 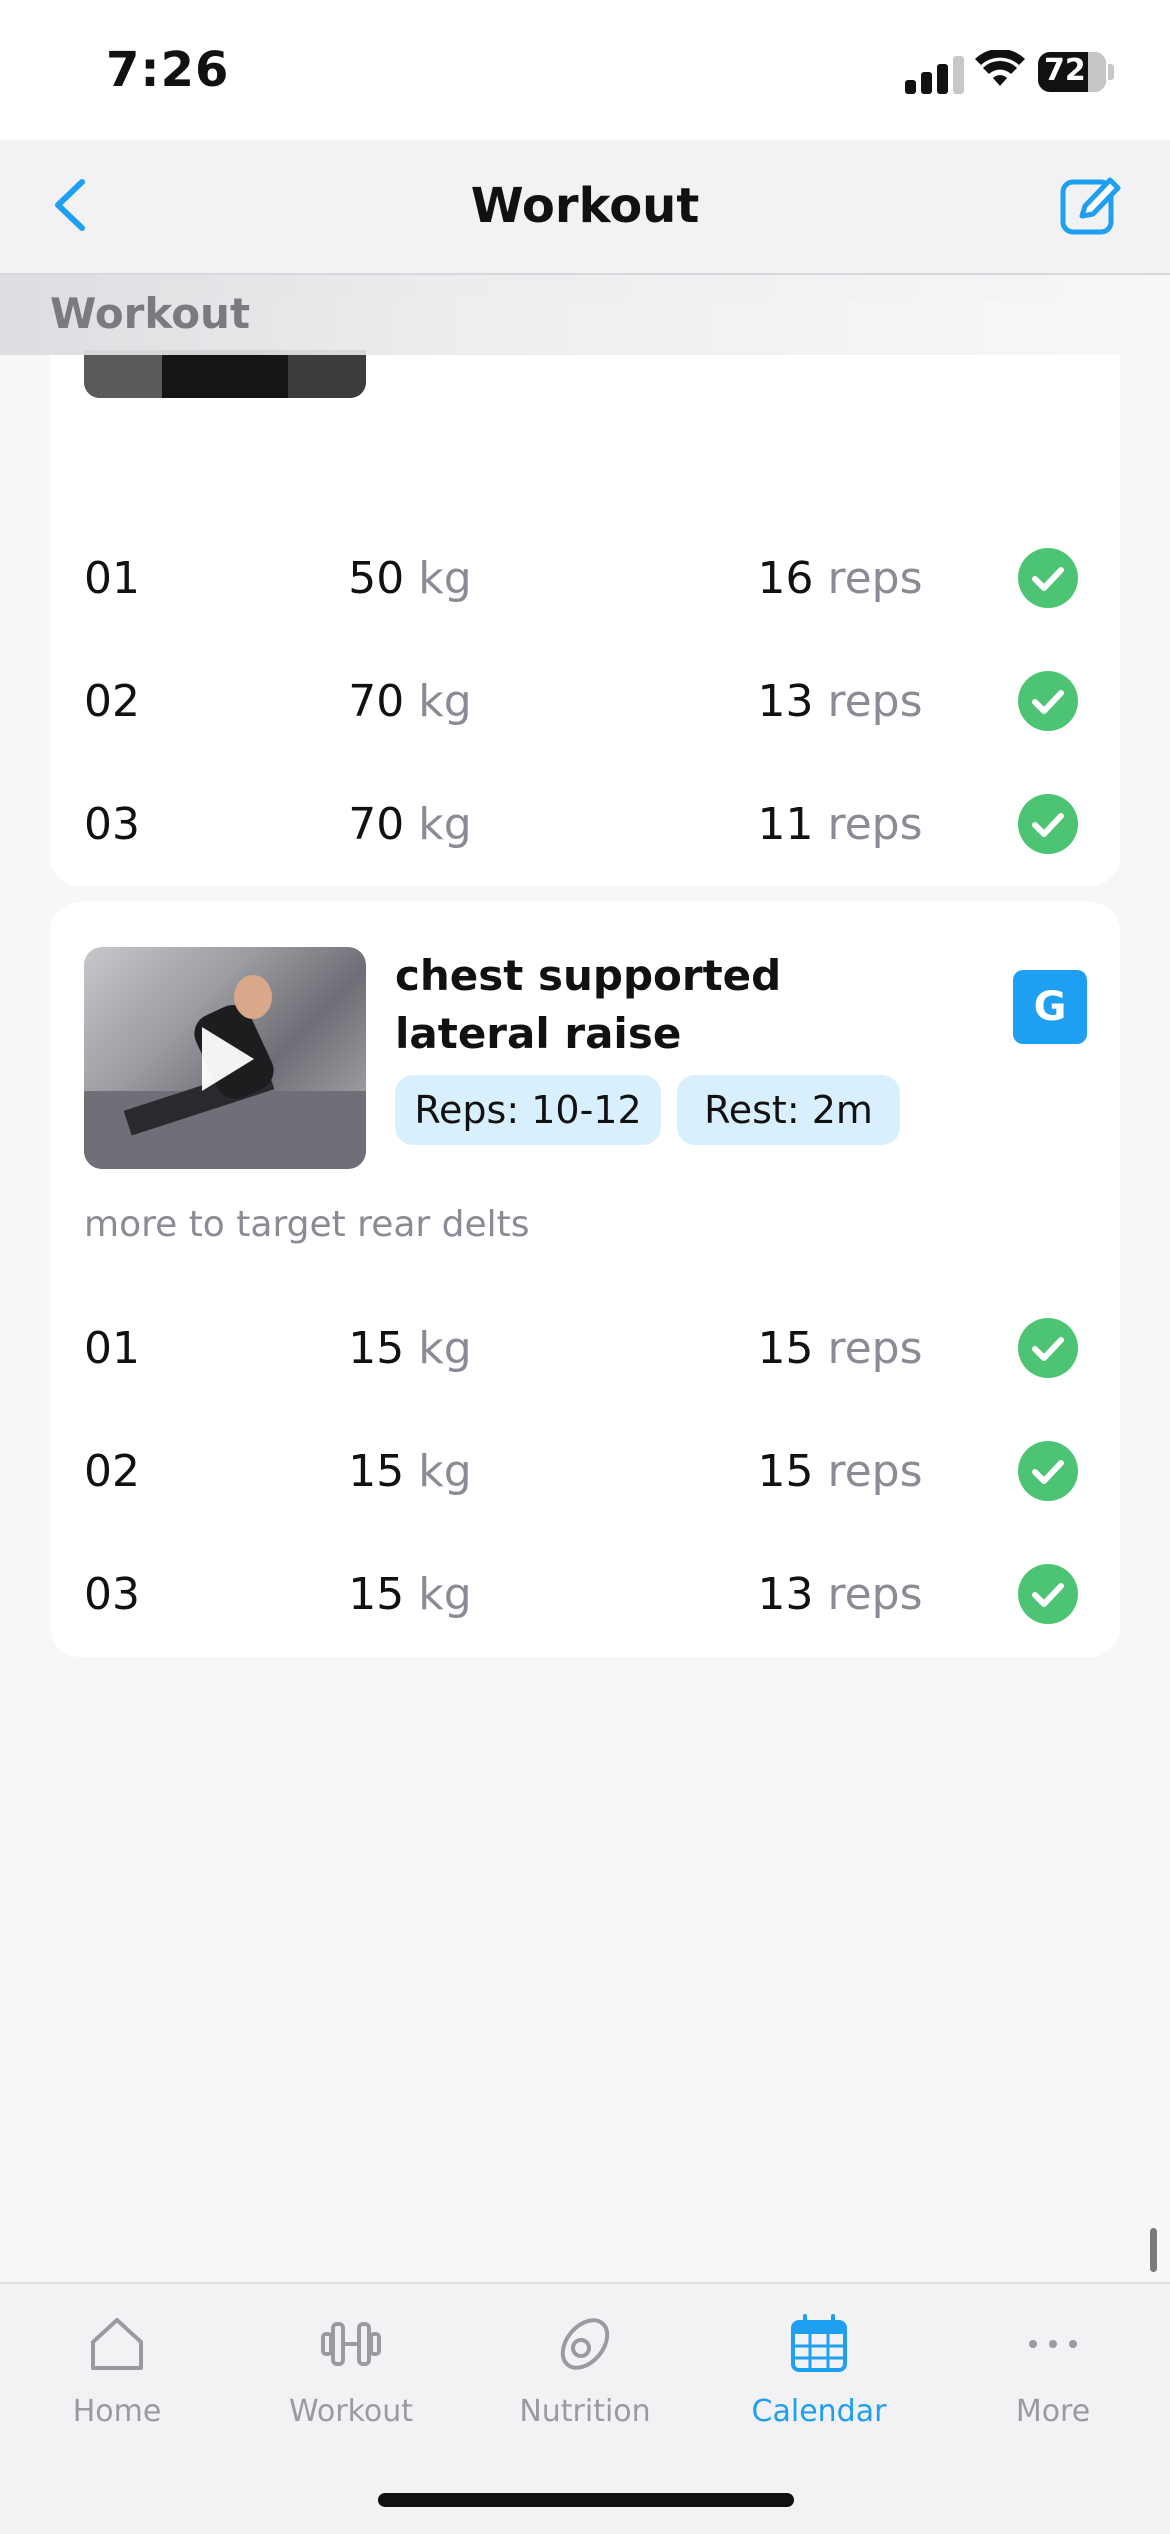 I want to click on set-row: 02 15 kg 15 reps, so click(x=585, y=1473).